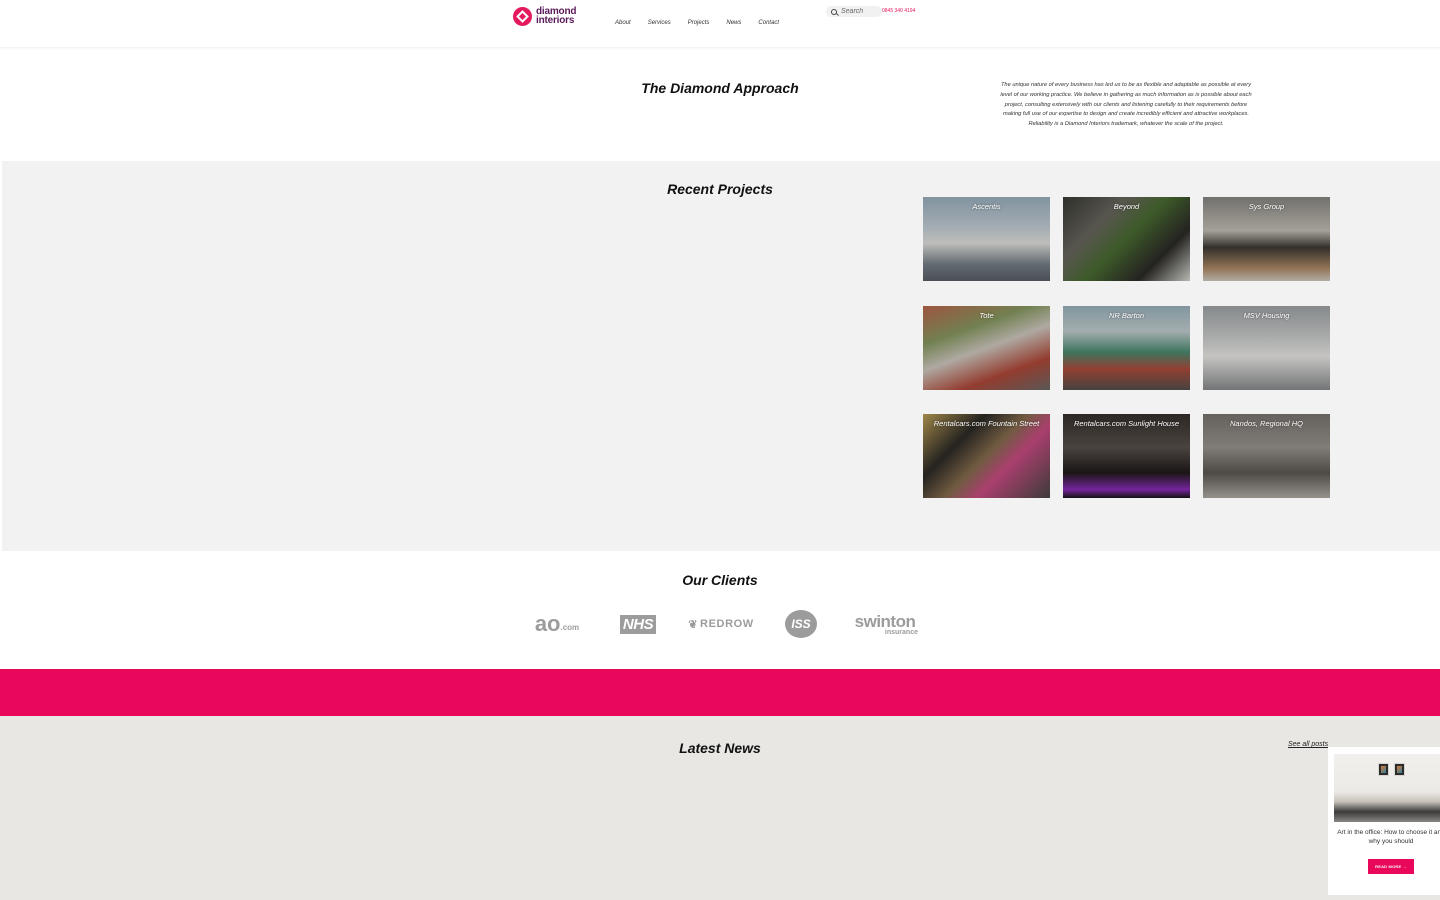  What do you see at coordinates (1266, 315) in the screenshot?
I see `project-label: MSV Housing` at bounding box center [1266, 315].